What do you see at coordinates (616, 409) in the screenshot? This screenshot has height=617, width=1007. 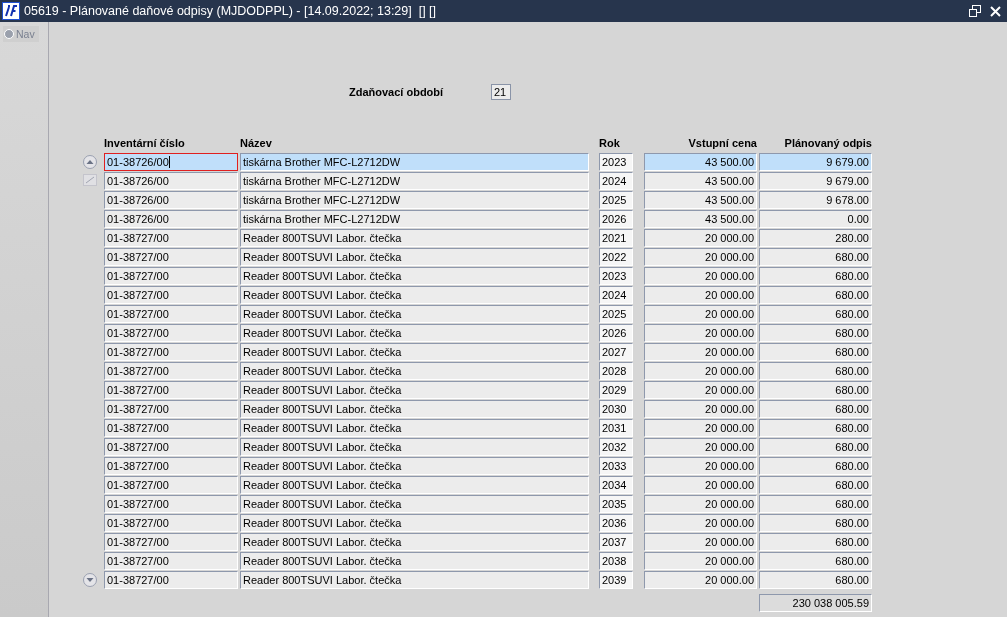 I see `year-field: 2030` at bounding box center [616, 409].